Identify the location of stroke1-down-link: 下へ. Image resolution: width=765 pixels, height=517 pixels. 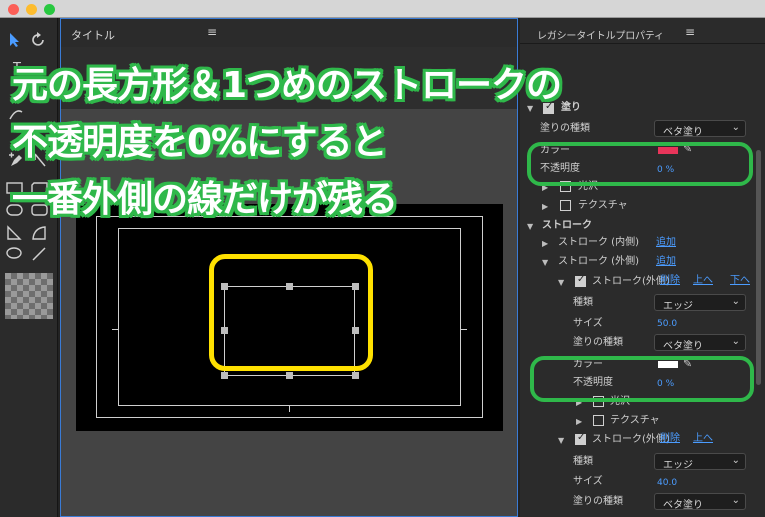
(740, 281).